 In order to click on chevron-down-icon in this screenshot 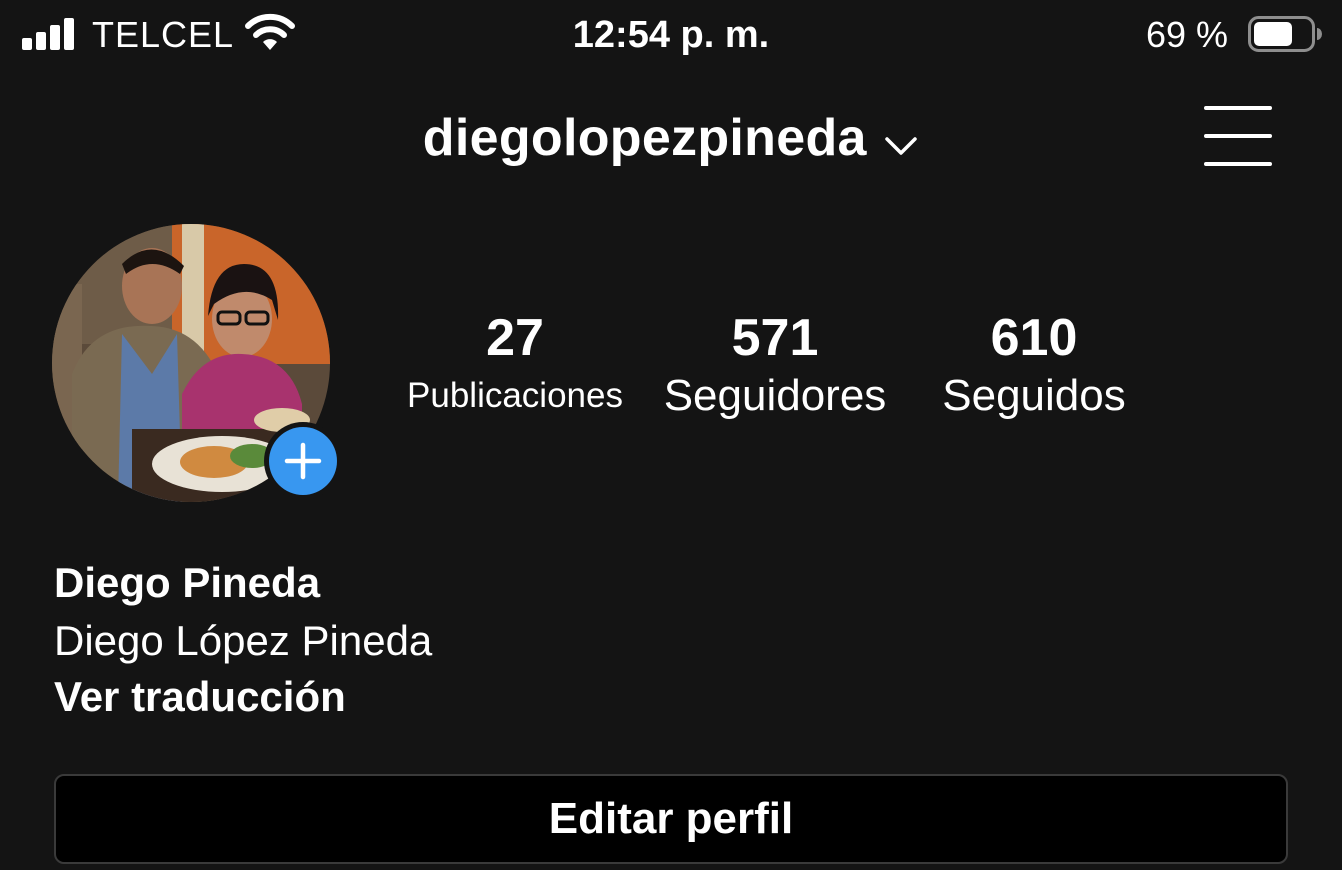, I will do `click(901, 146)`.